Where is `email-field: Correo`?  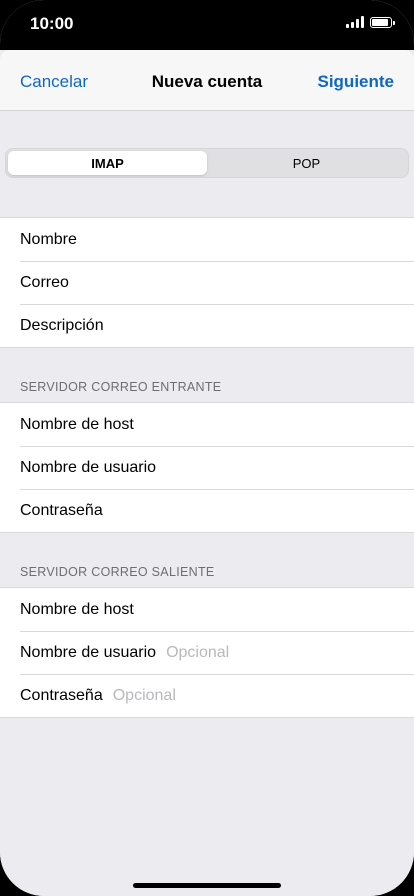
email-field: Correo is located at coordinates (207, 282).